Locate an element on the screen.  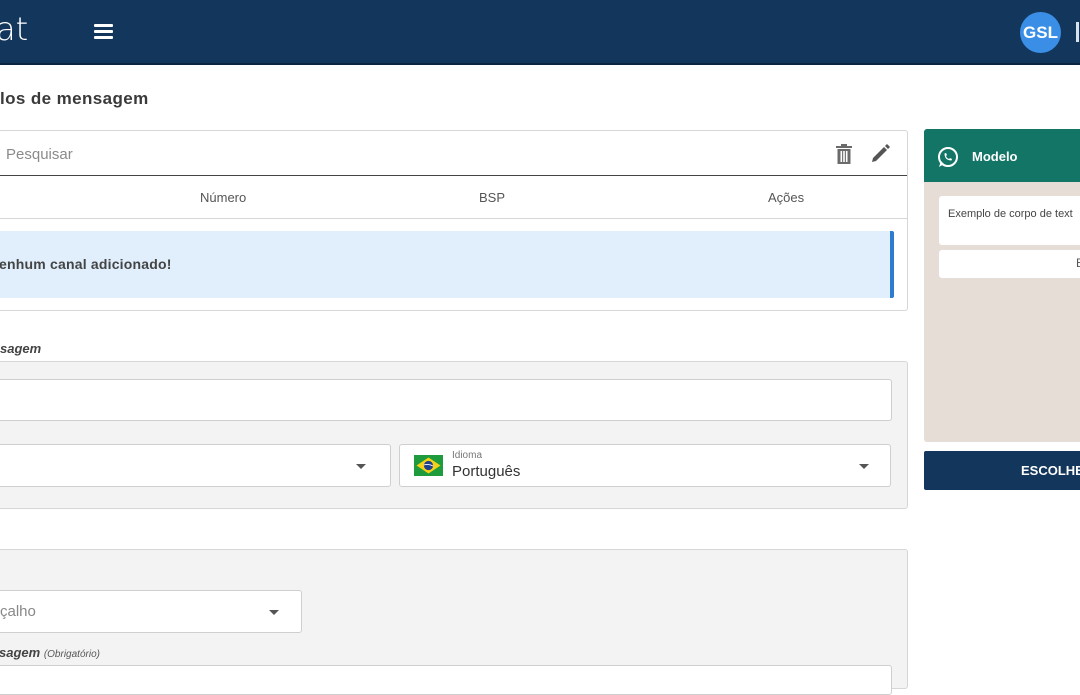
required-hint: (Obrigatório) is located at coordinates (71, 654).